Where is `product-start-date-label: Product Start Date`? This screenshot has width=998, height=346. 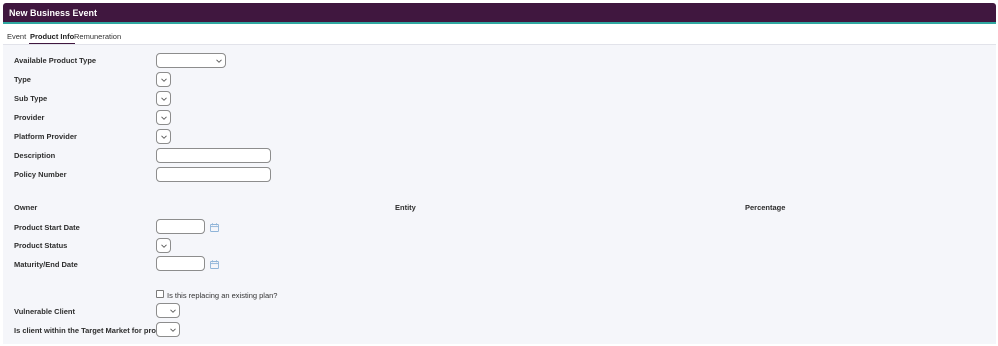 product-start-date-label: Product Start Date is located at coordinates (47, 227).